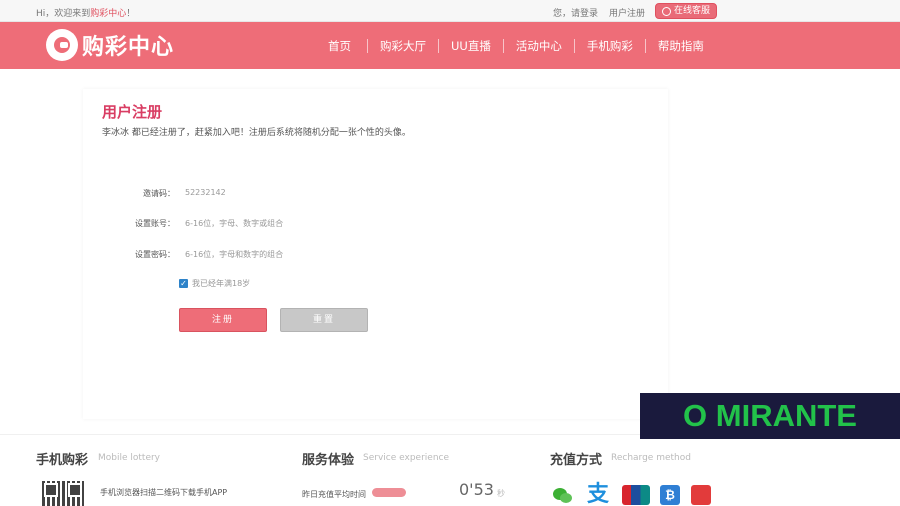 The image size is (900, 506). Describe the element at coordinates (402, 45) in the screenshot. I see `nav-lottery-hall: 购彩大厅` at that location.